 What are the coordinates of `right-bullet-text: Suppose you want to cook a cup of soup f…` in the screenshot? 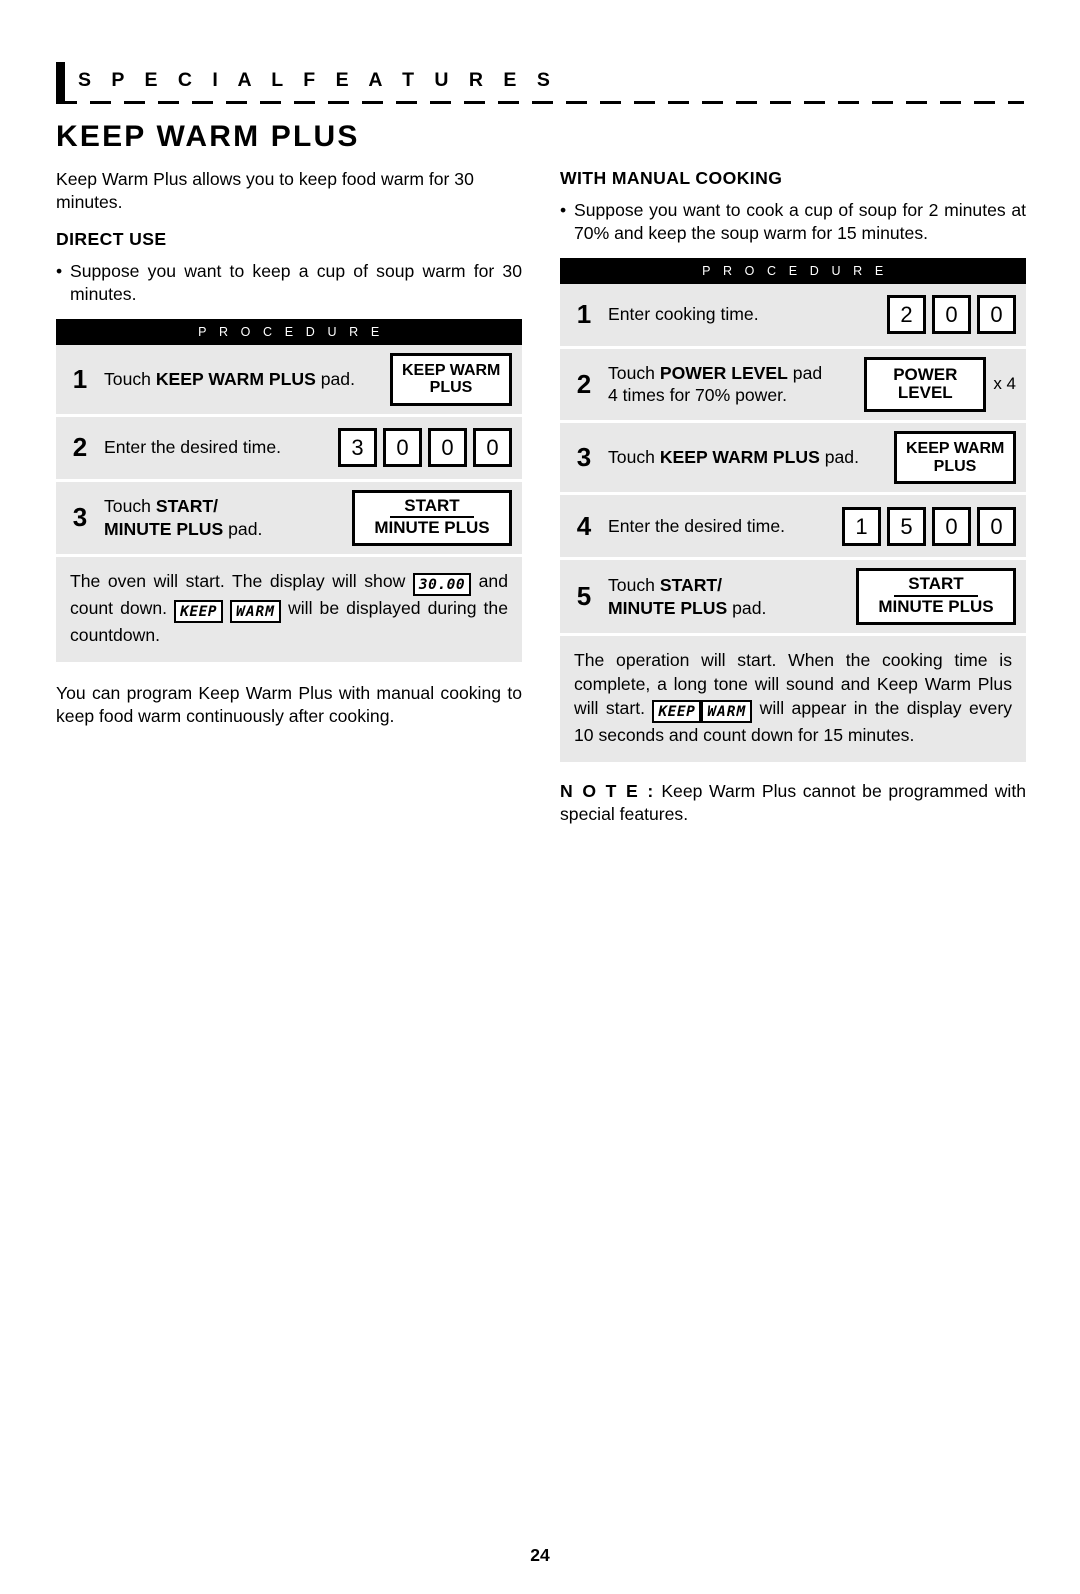 It's located at (800, 222).